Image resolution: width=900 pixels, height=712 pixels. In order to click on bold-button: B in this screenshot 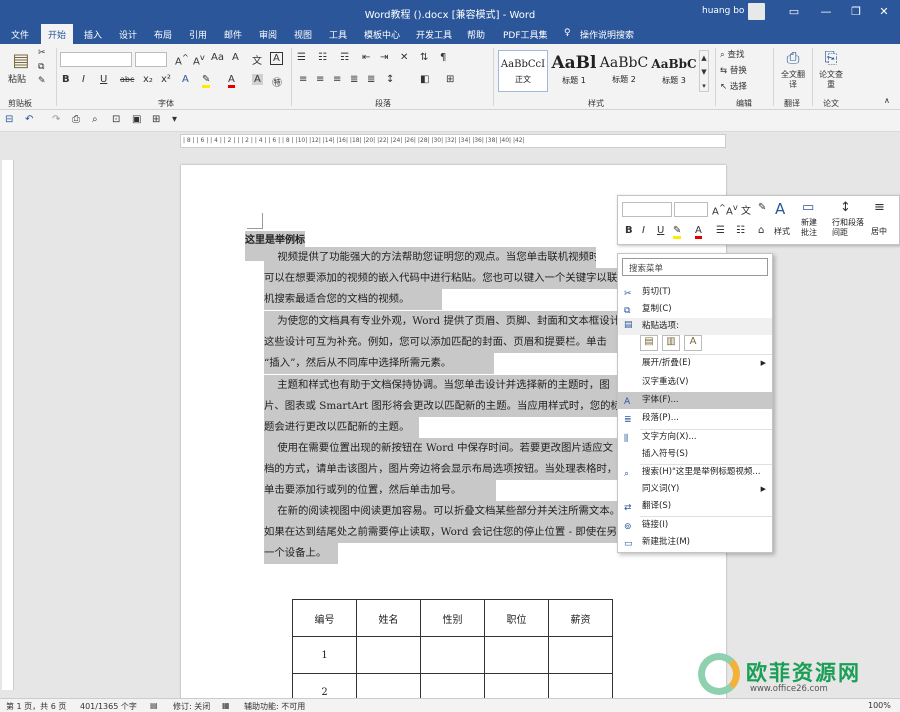, I will do `click(66, 79)`.